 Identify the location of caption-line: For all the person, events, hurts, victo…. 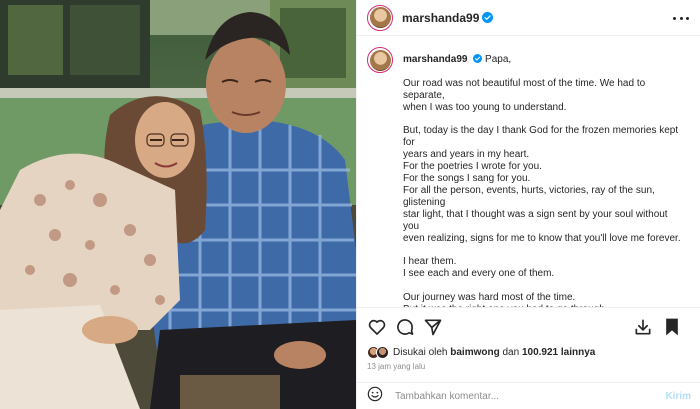
(529, 196).